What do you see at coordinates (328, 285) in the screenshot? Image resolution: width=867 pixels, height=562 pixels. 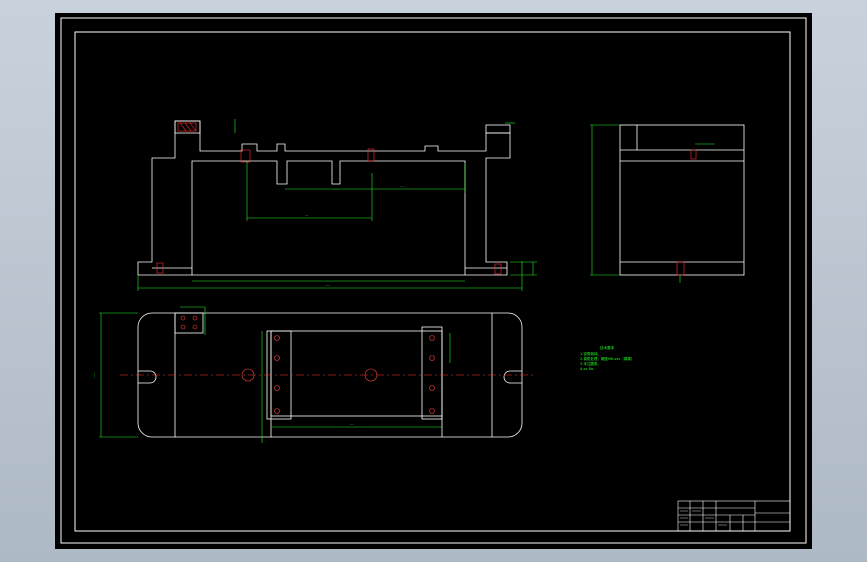 I see `front-overall-dim: ———` at bounding box center [328, 285].